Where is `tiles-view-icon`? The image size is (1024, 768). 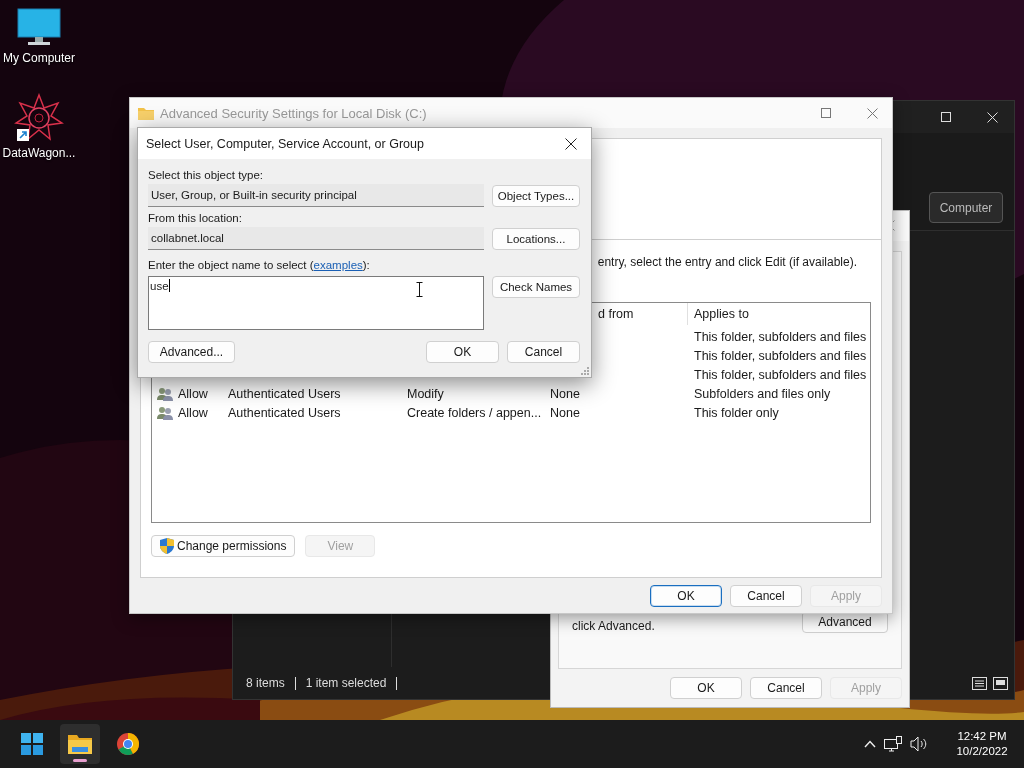
tiles-view-icon is located at coordinates (1000, 683).